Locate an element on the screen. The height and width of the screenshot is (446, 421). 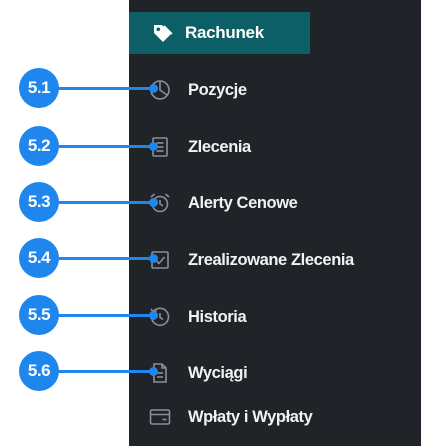
menu-item-wyciagi: Wyciągi is located at coordinates (275, 373).